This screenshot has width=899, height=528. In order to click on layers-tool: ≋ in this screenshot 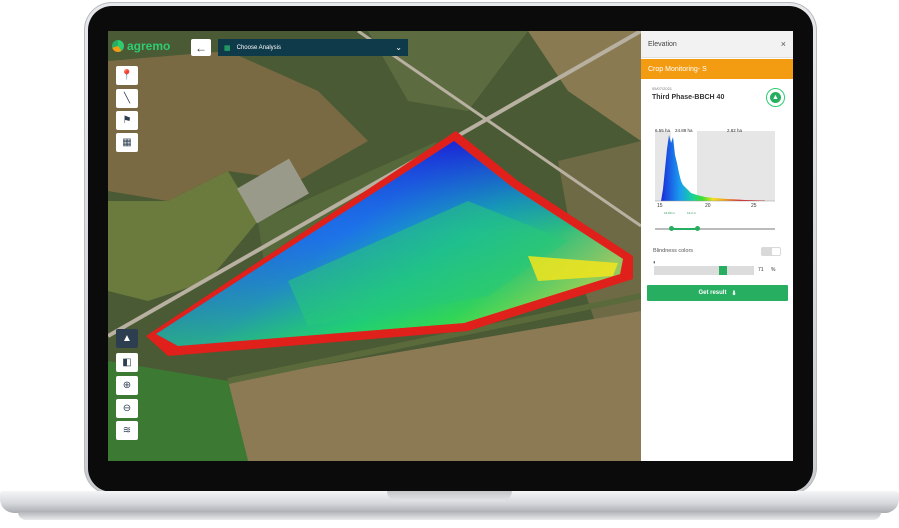, I will do `click(127, 430)`.